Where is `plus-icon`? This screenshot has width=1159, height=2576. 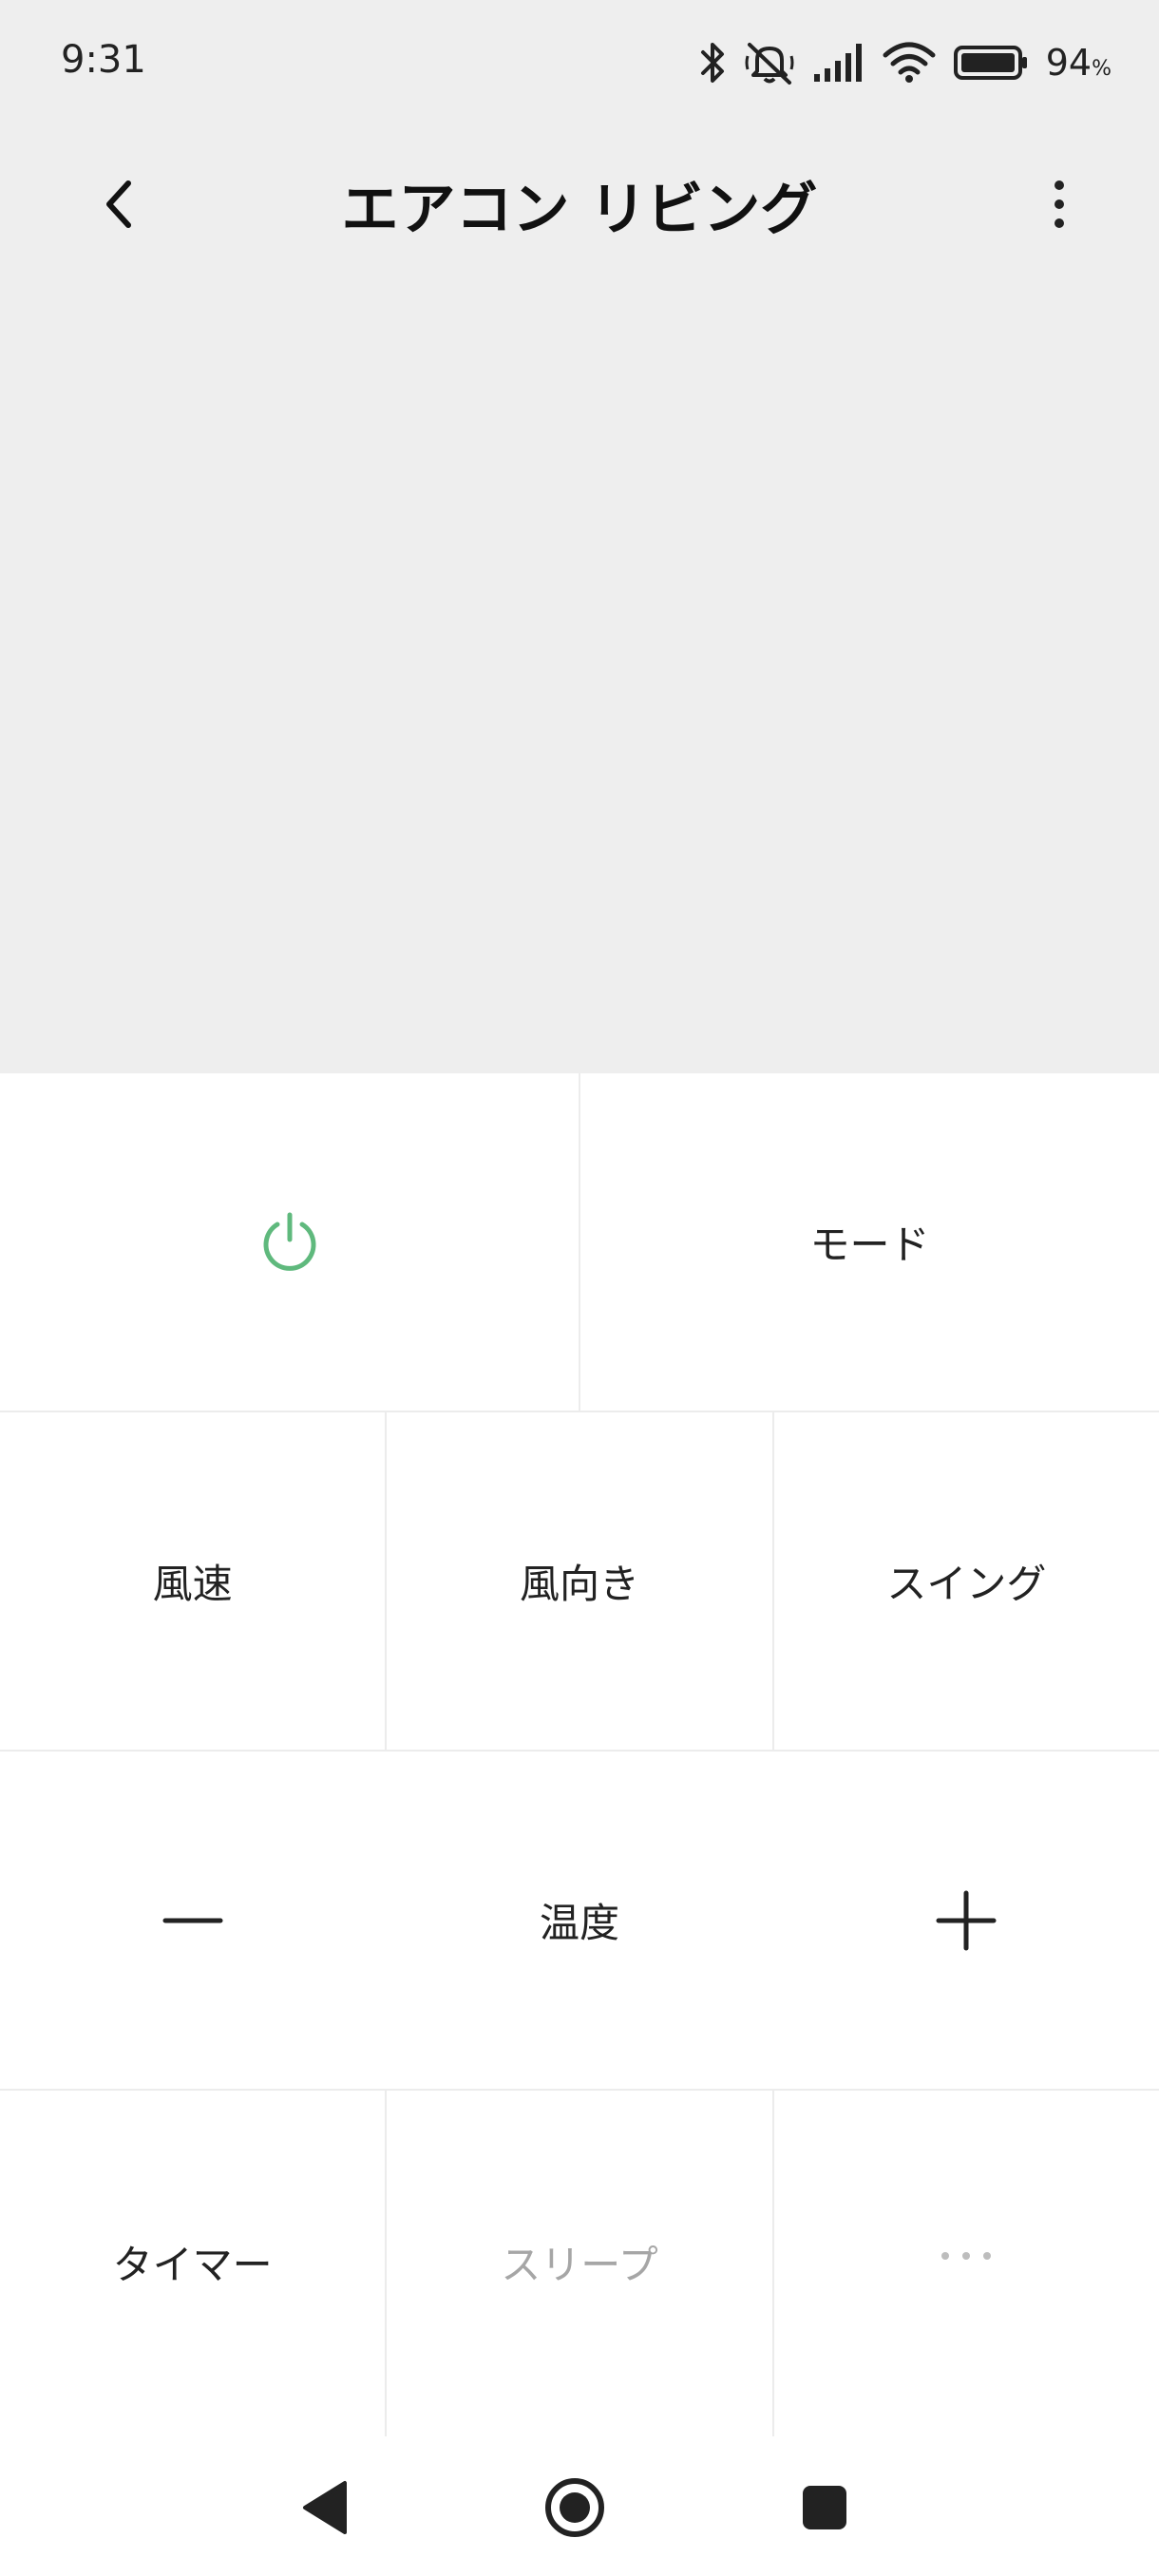
plus-icon is located at coordinates (966, 1920).